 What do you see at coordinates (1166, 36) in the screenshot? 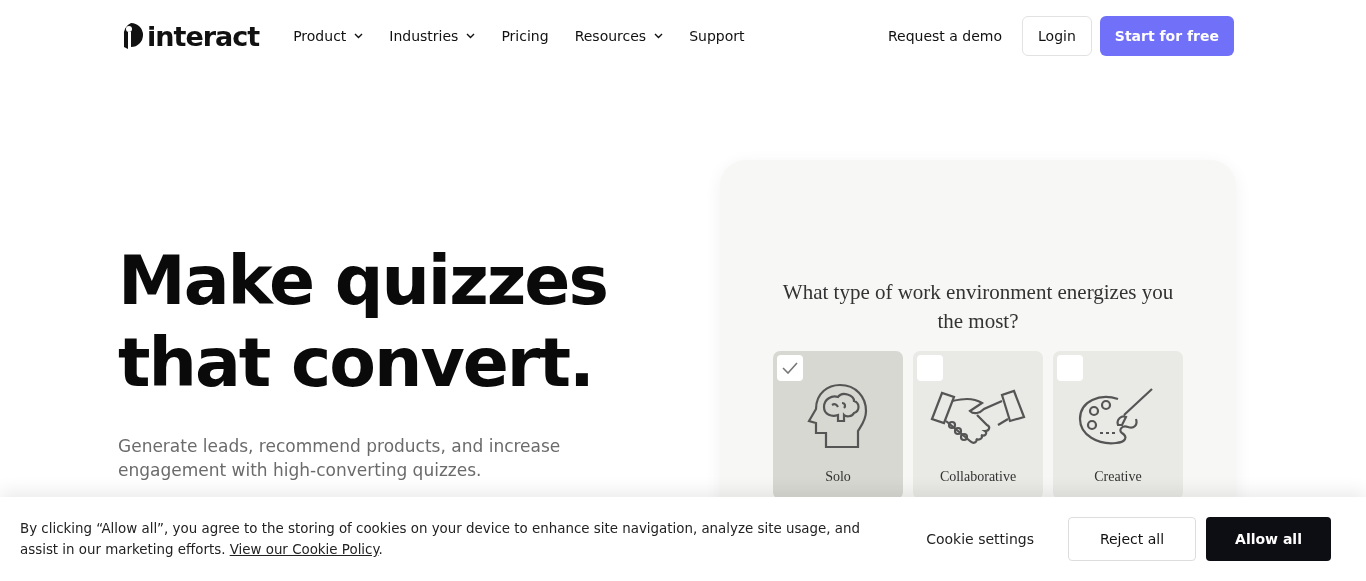
I see `start-button: Start for free` at bounding box center [1166, 36].